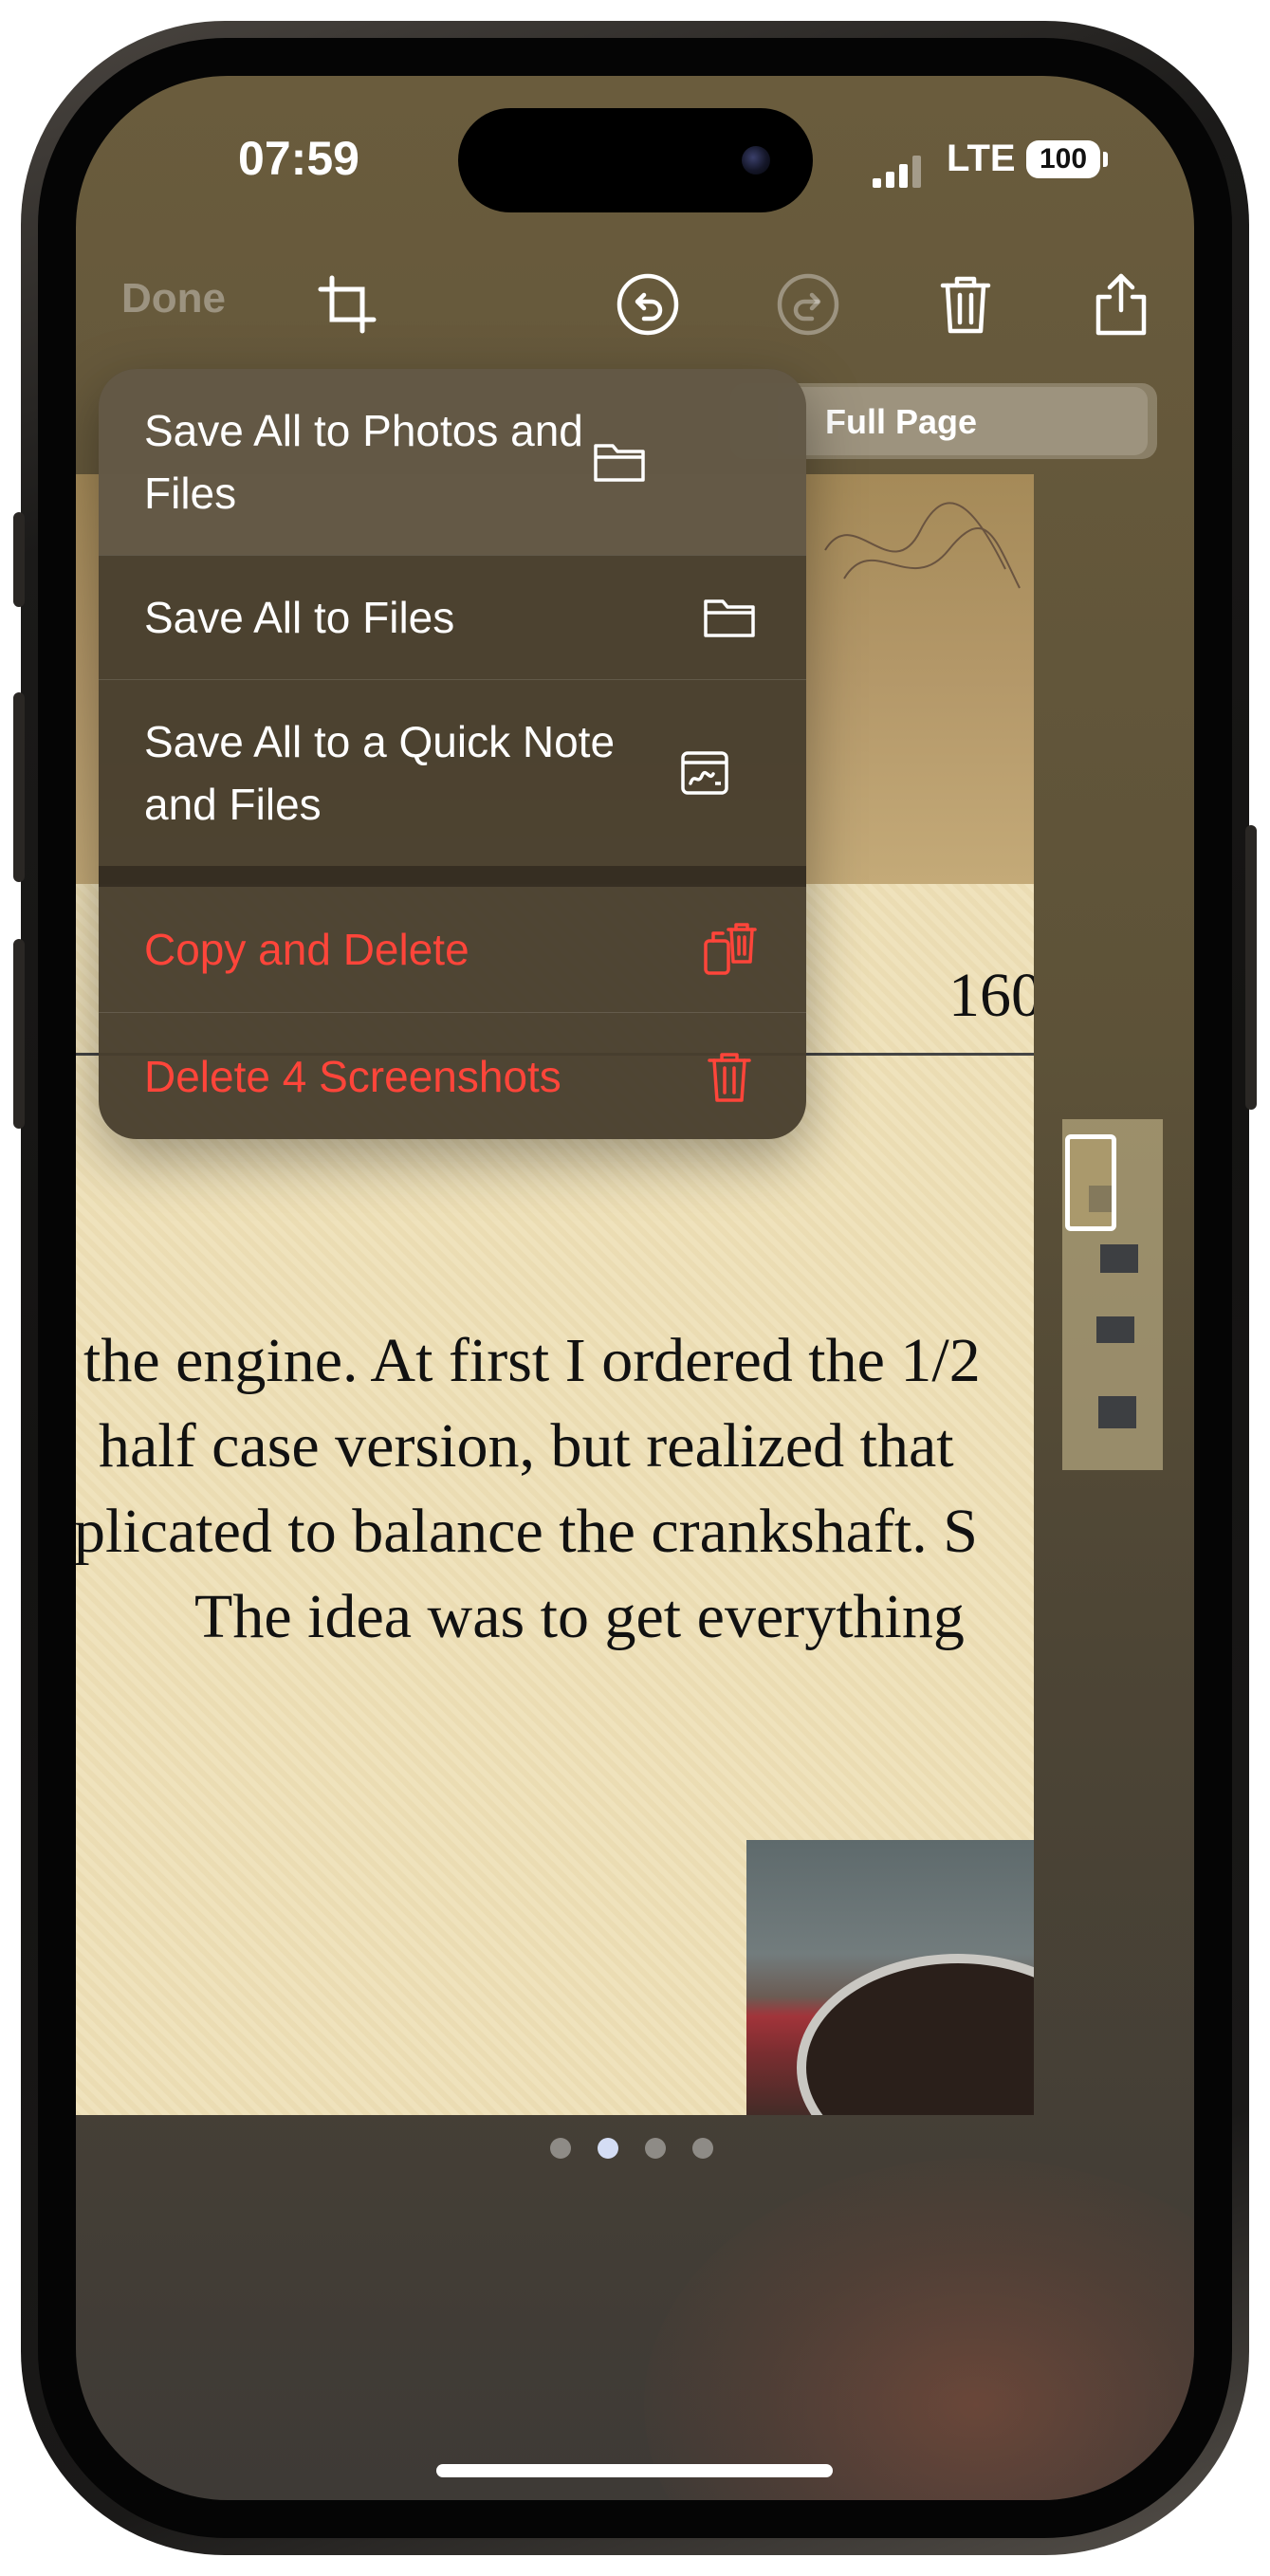 This screenshot has width=1270, height=2576. I want to click on battery-cap, so click(1105, 159).